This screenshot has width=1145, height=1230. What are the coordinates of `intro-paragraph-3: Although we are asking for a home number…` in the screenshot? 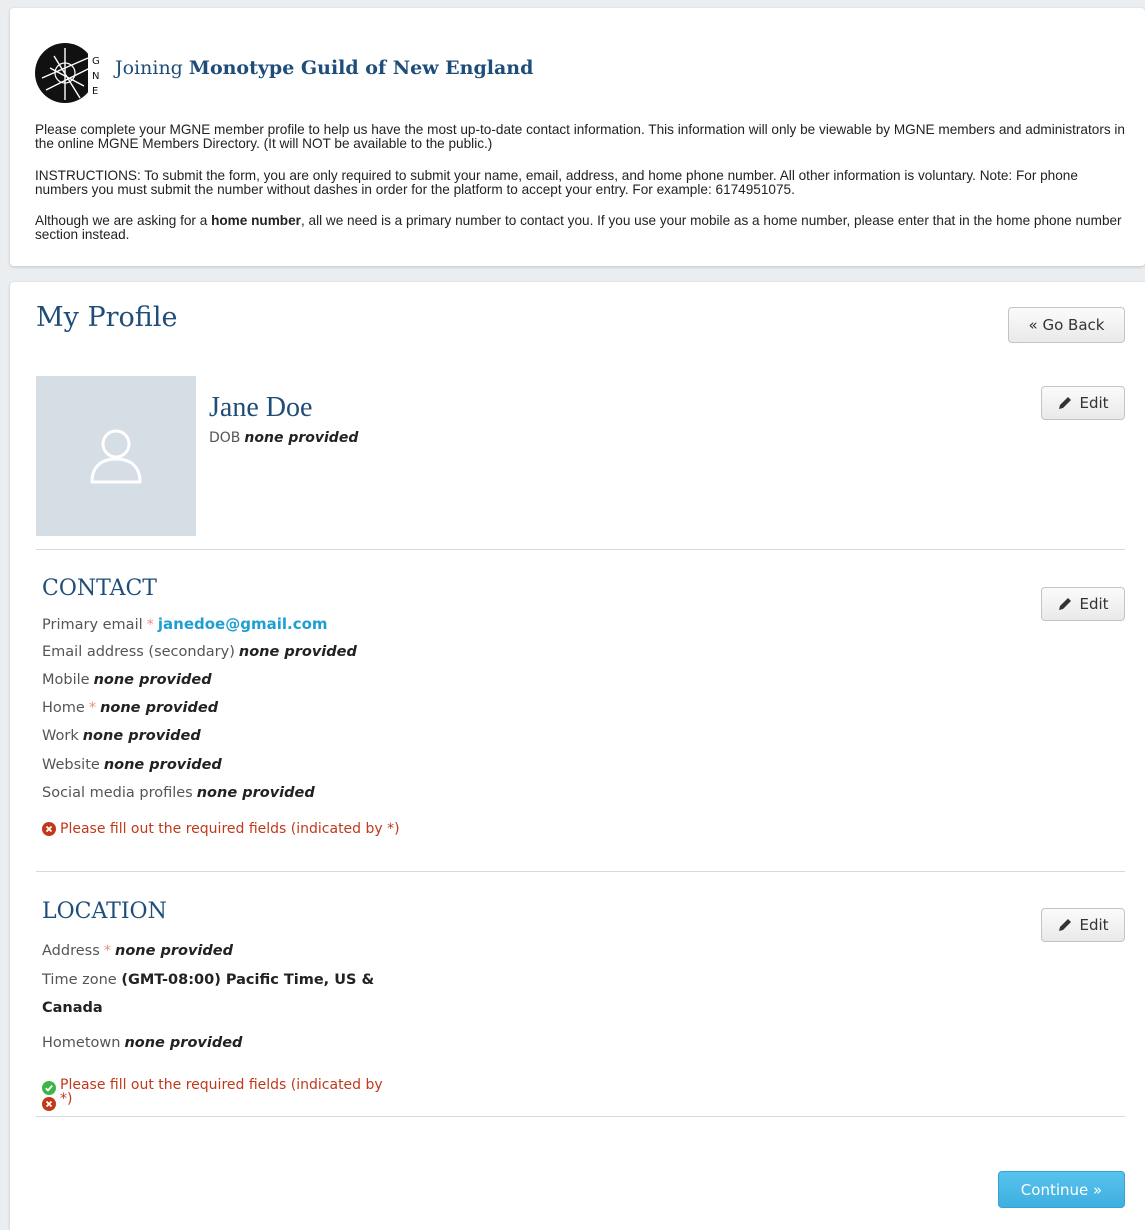 It's located at (582, 228).